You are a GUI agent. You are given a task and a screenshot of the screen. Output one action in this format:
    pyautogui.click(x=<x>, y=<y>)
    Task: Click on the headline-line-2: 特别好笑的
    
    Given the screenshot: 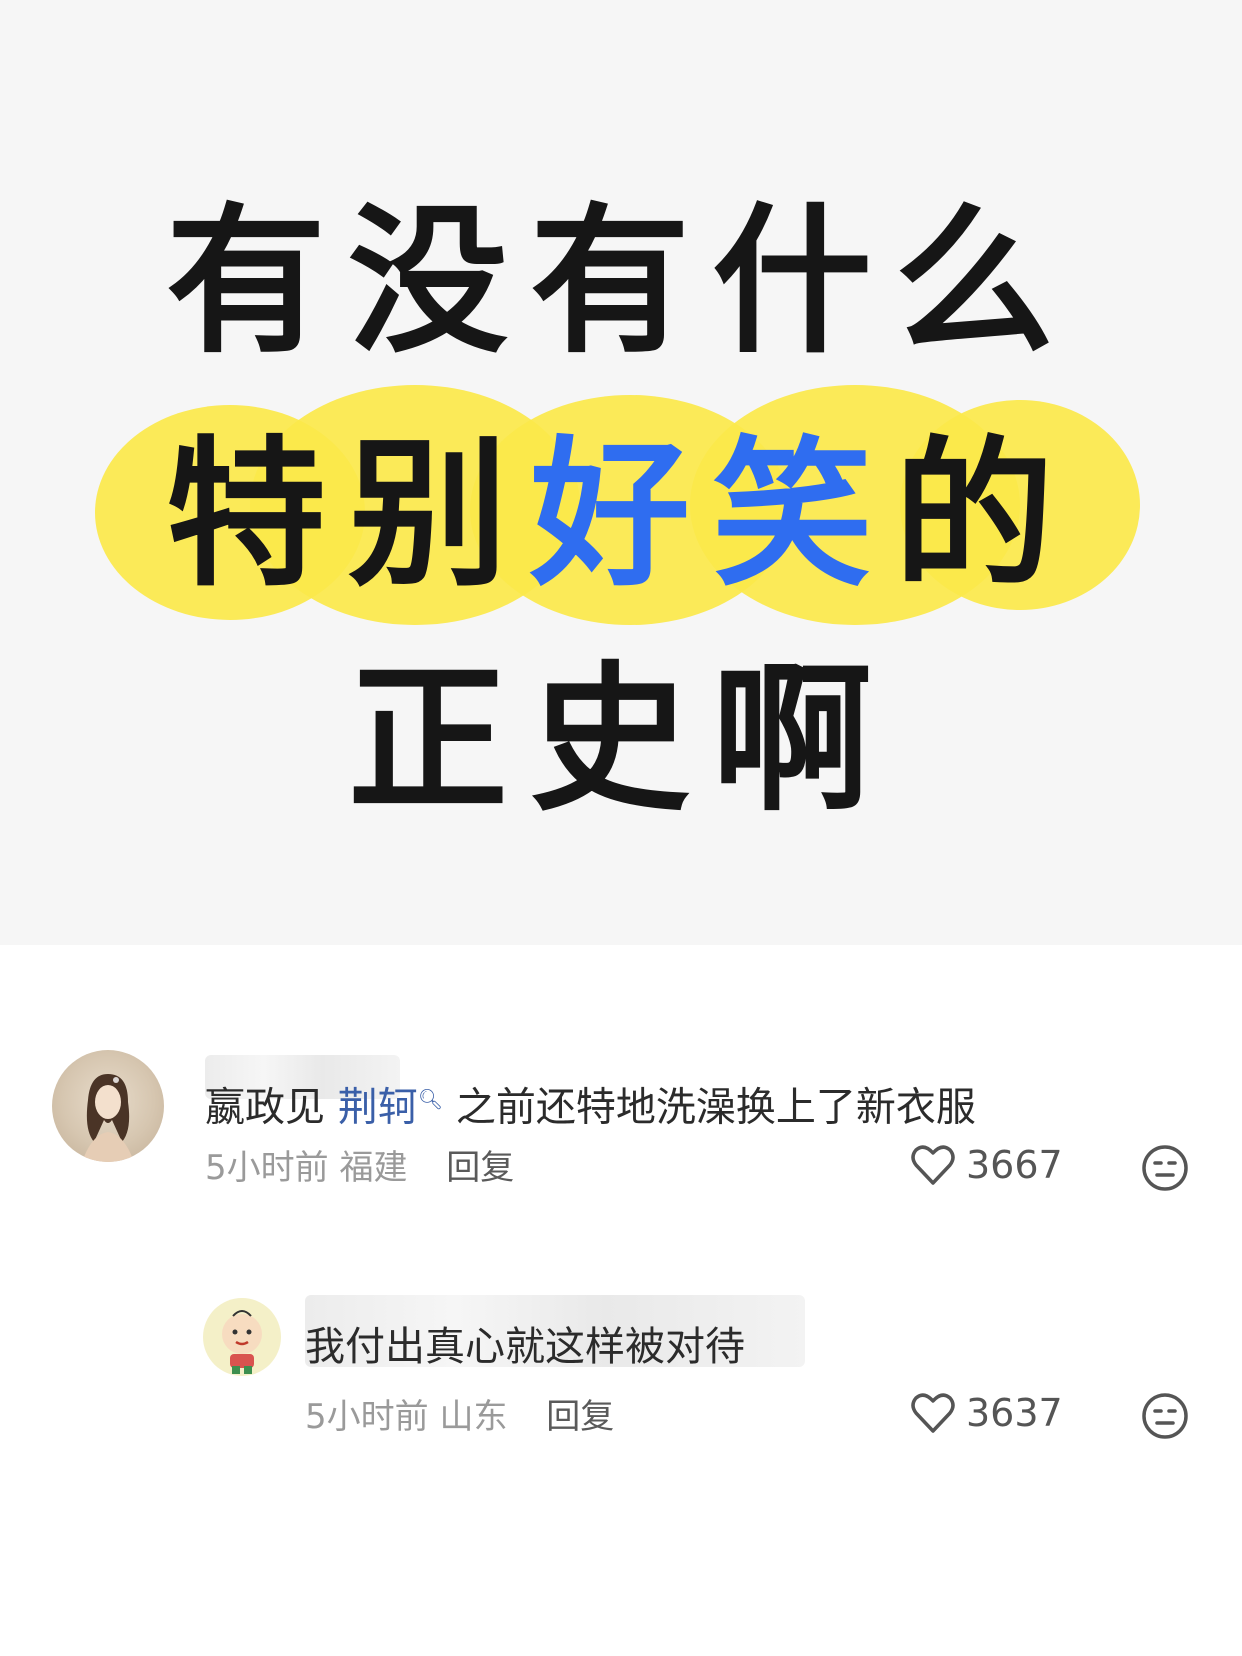 What is the action you would take?
    pyautogui.click(x=621, y=515)
    